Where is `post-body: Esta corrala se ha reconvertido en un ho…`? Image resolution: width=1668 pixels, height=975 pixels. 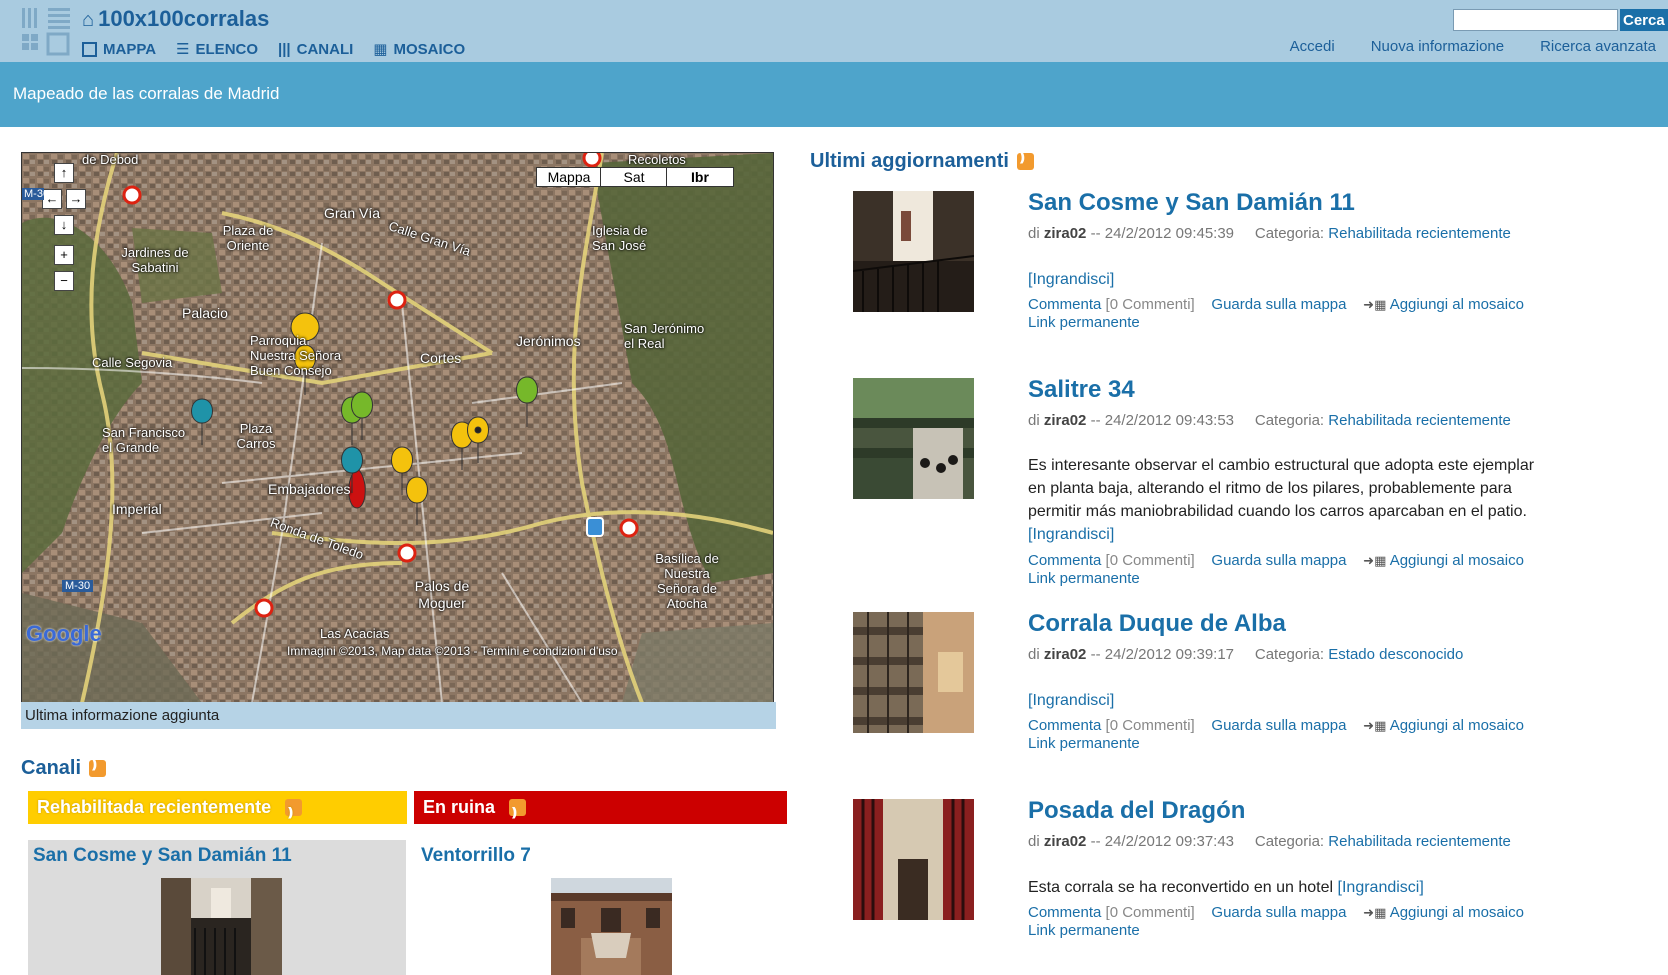
post-body: Esta corrala se ha reconvertido en un ho… is located at coordinates (1226, 887).